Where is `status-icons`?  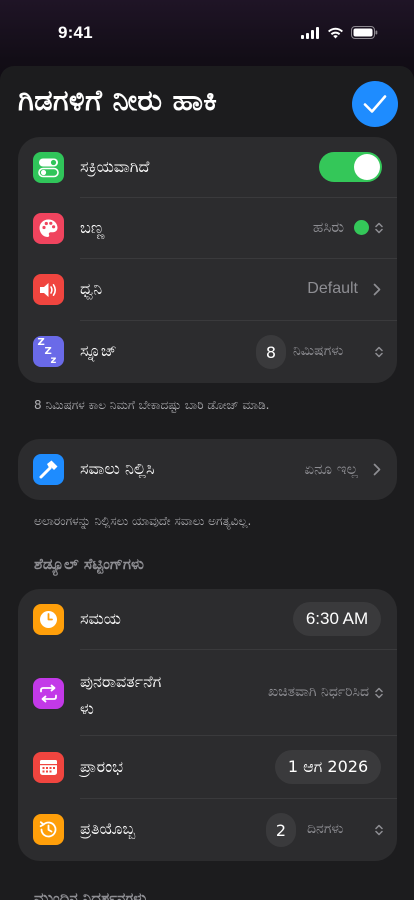
status-icons is located at coordinates (339, 32).